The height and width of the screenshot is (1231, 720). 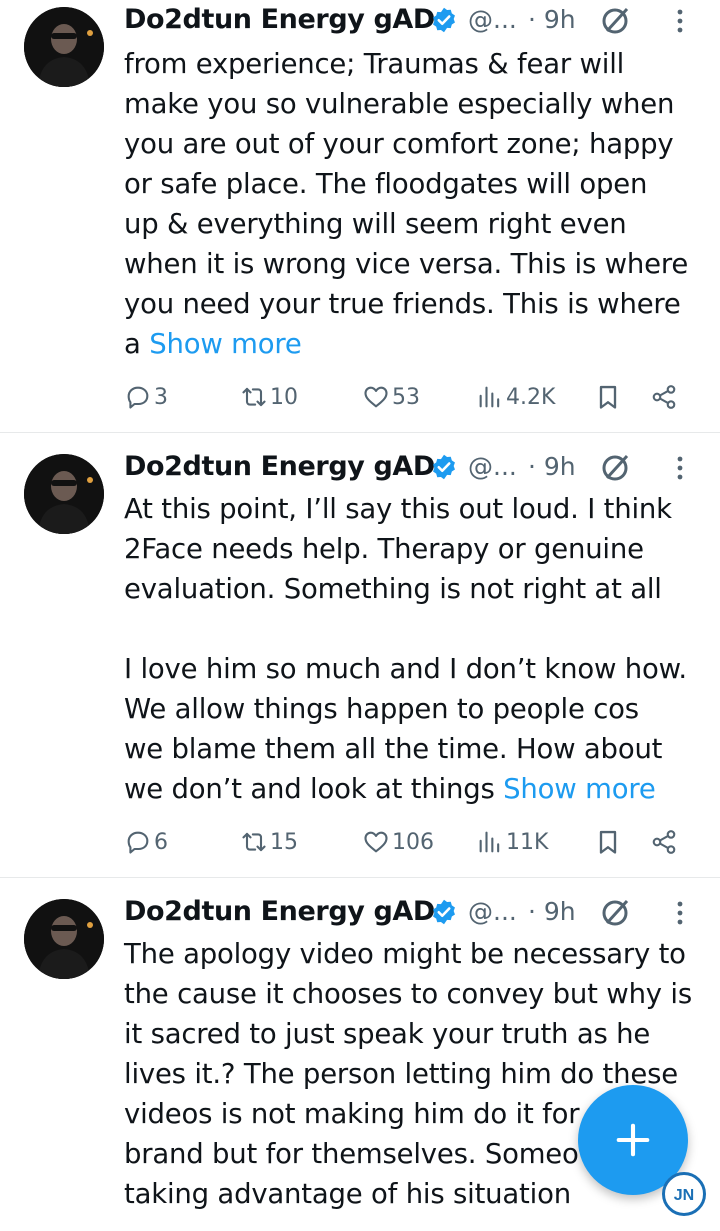 I want to click on tweet-text-line: 2Face needs help. Therapy or genuine, so click(x=384, y=549).